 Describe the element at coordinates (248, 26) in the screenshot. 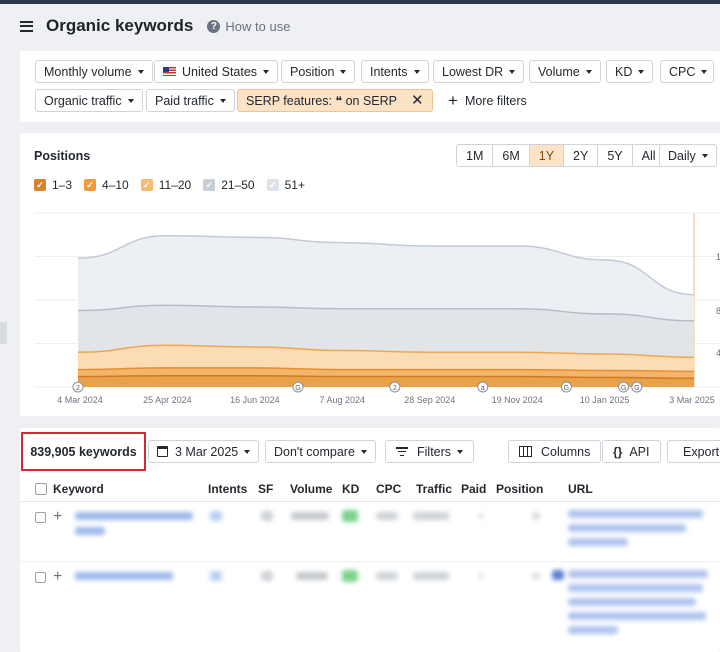

I see `how-to-use-link: ? How to use` at that location.